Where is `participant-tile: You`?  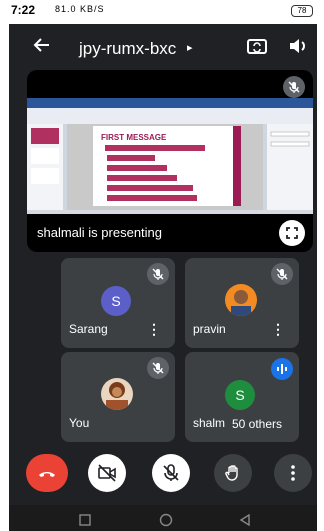 participant-tile: You is located at coordinates (118, 397).